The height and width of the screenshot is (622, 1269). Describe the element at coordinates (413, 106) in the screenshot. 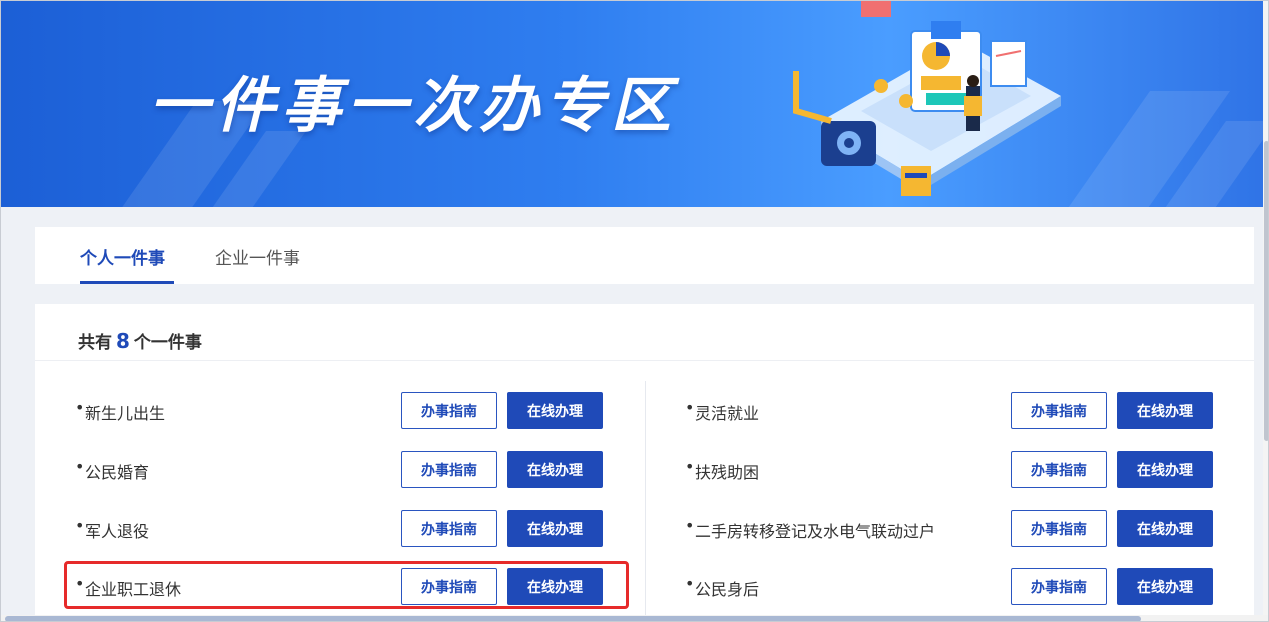

I see `banner-title: 一件事一次办专区` at that location.